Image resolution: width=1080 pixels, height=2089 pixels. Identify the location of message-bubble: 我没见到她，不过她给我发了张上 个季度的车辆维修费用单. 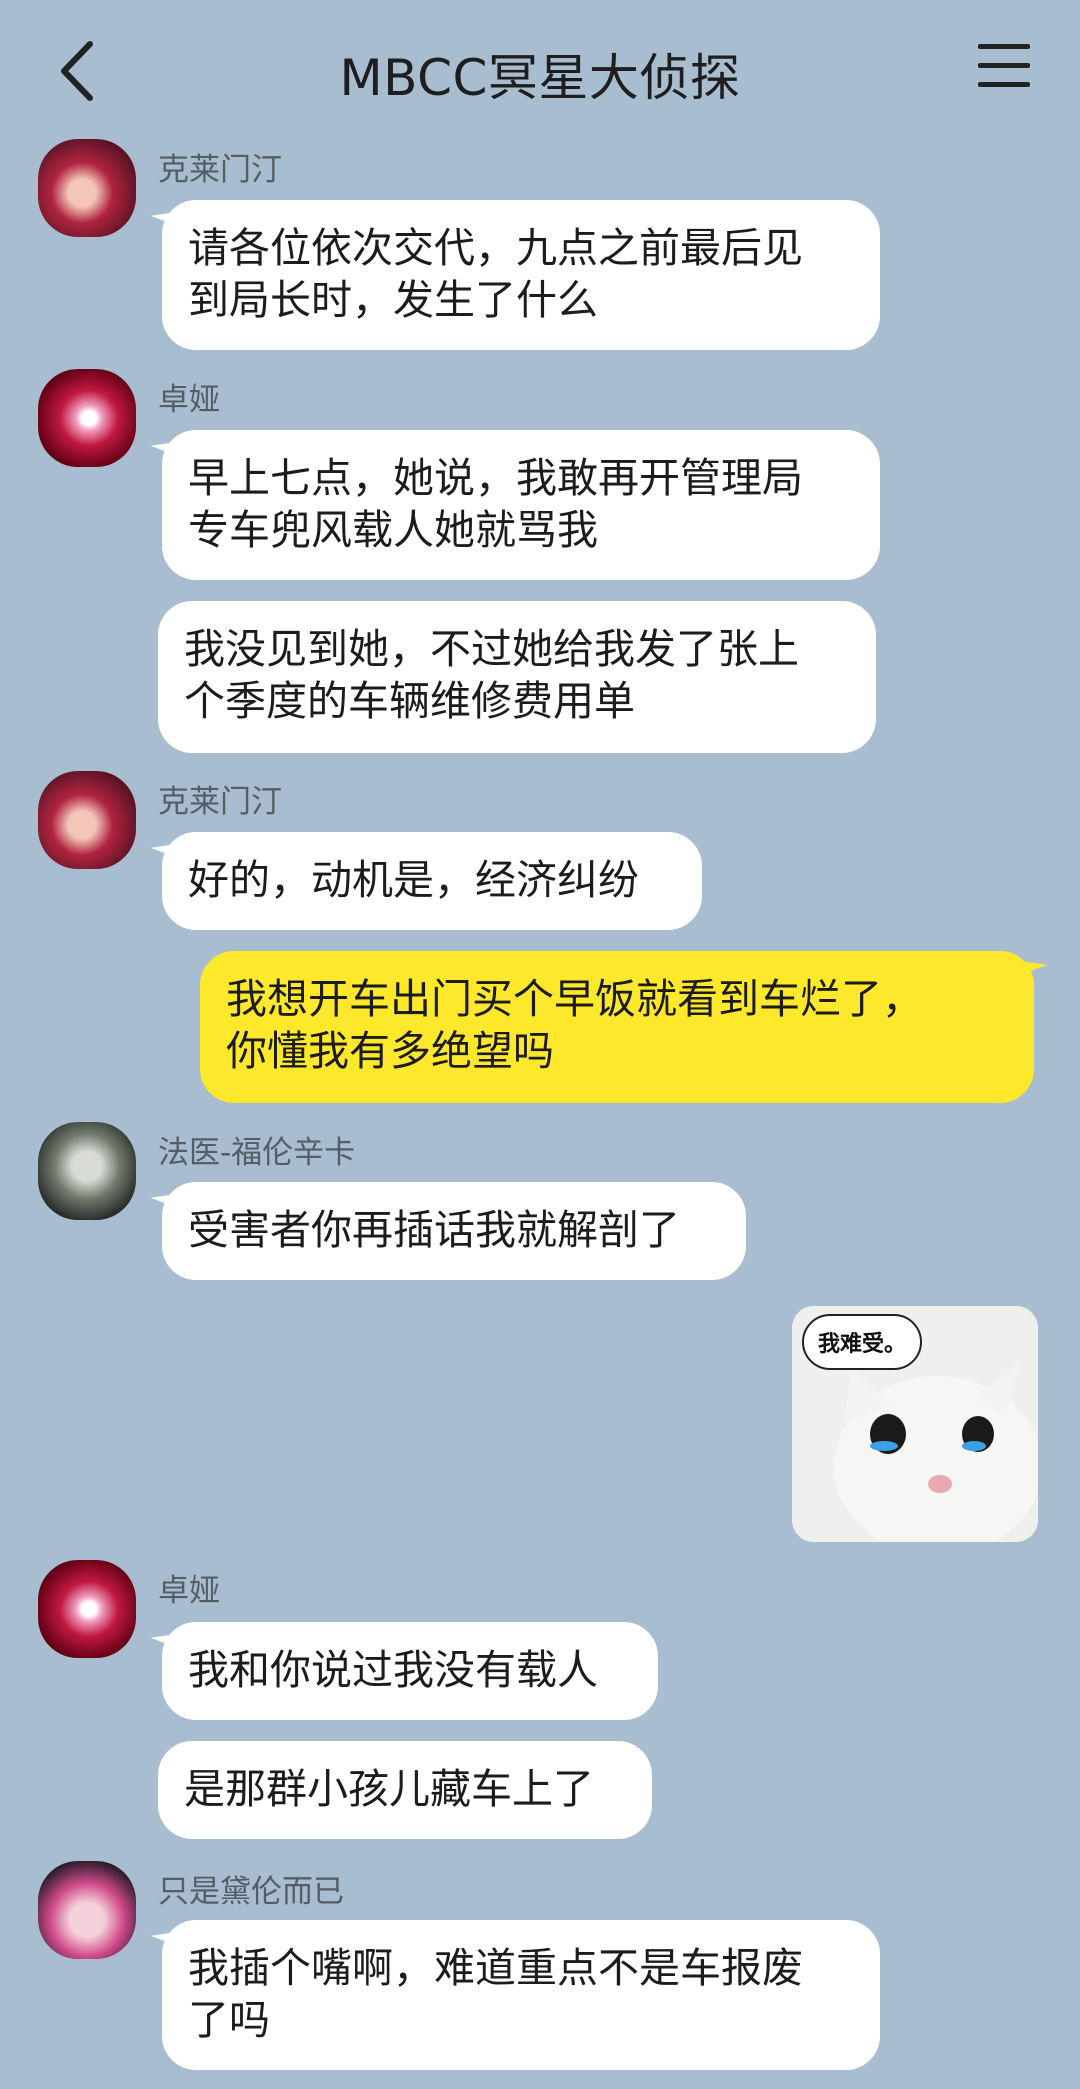
(517, 677).